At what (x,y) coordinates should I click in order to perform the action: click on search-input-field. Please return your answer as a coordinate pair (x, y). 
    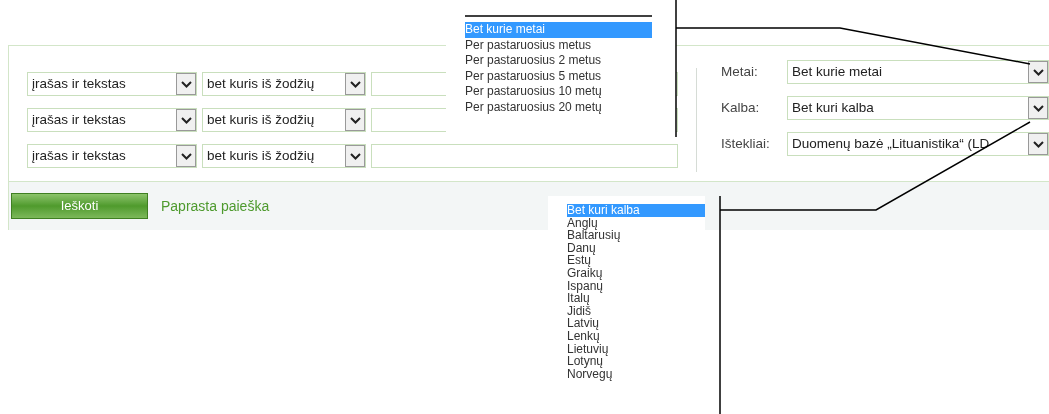
    Looking at the image, I should click on (524, 156).